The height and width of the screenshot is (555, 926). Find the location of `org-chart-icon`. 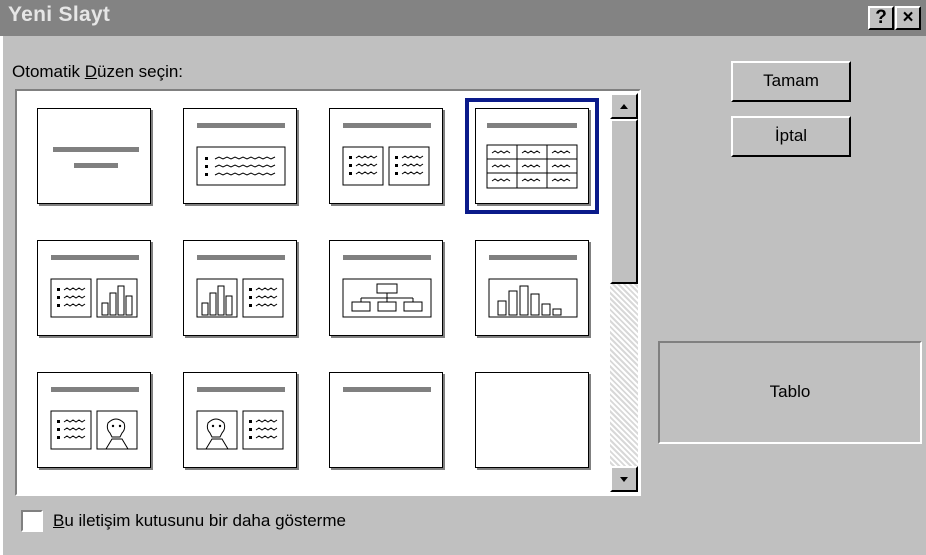

org-chart-icon is located at coordinates (387, 286).